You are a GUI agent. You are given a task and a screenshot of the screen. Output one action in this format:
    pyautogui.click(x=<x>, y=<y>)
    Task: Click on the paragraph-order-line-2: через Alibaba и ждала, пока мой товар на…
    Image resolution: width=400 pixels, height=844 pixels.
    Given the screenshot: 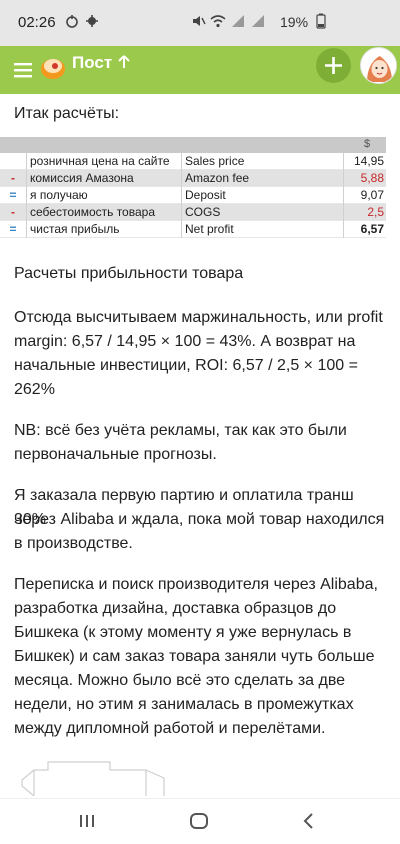 What is the action you would take?
    pyautogui.click(x=199, y=519)
    